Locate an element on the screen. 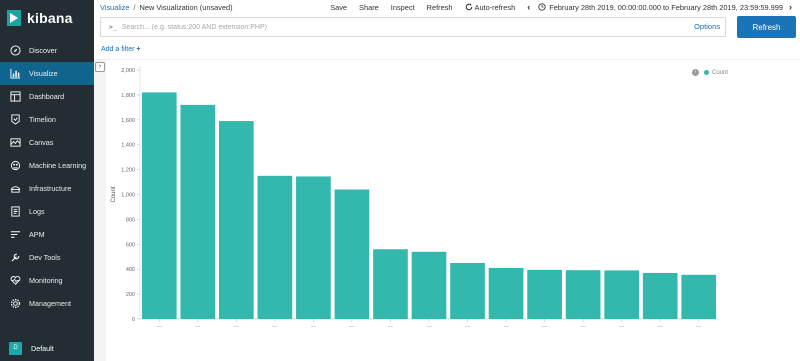 The height and width of the screenshot is (361, 800). sidebar-item-discover: Discover is located at coordinates (47, 50).